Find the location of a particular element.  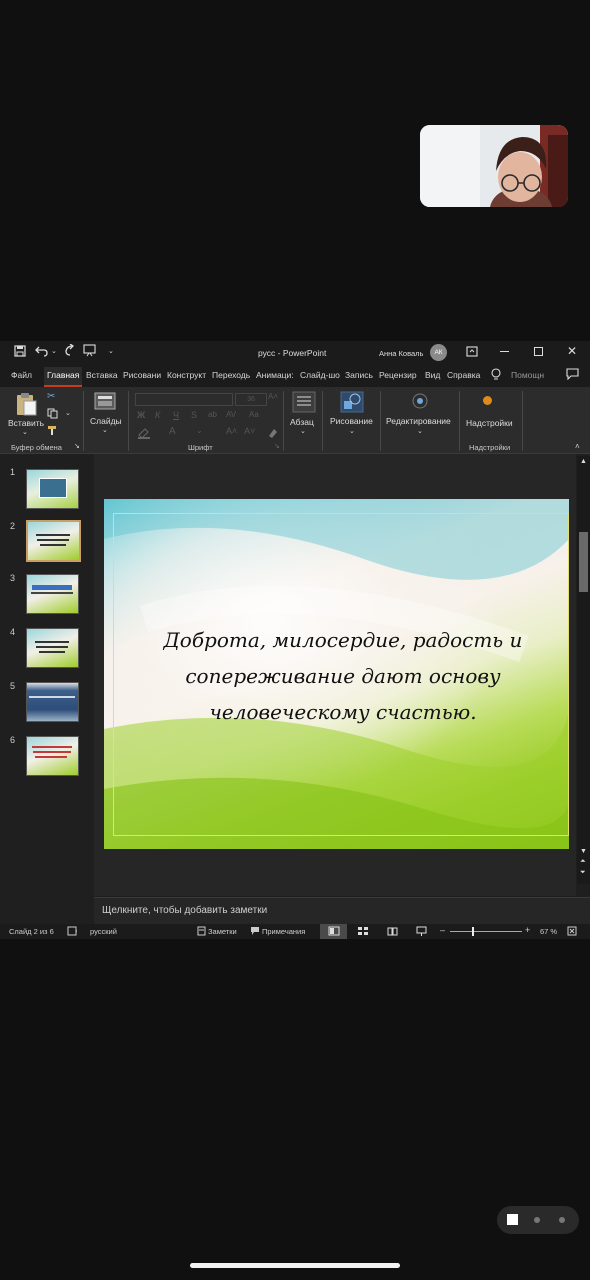

paste-icon is located at coordinates (26, 404).